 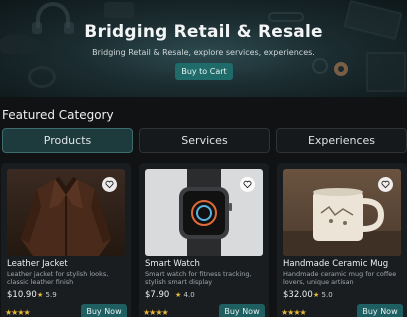 I want to click on hero-title: Bridging Retail & Resale, so click(x=203, y=32).